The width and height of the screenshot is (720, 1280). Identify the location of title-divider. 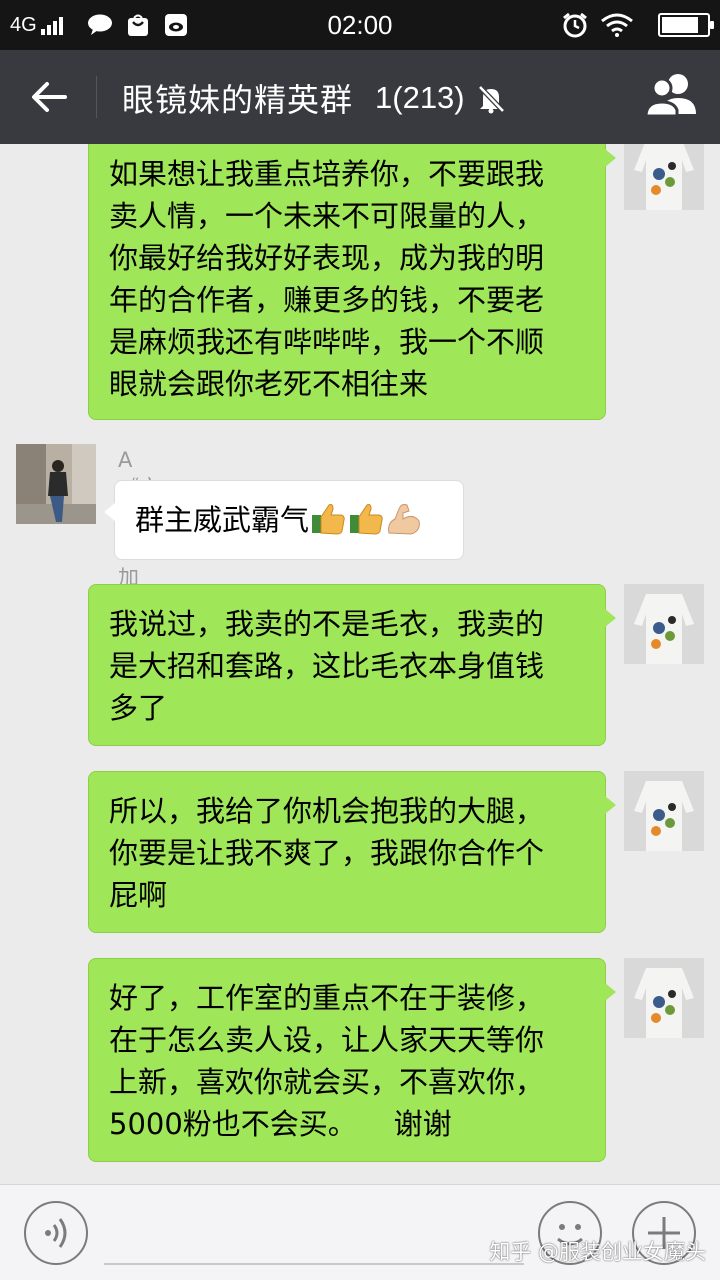
(96, 97).